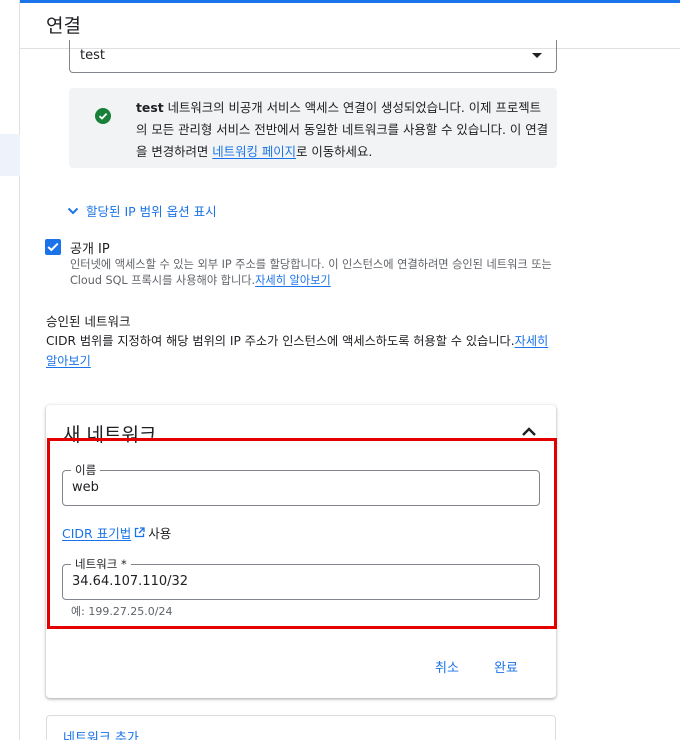 This screenshot has width=680, height=740. Describe the element at coordinates (334, 151) in the screenshot. I see `success-text-tail: 로 이동하세요.` at that location.